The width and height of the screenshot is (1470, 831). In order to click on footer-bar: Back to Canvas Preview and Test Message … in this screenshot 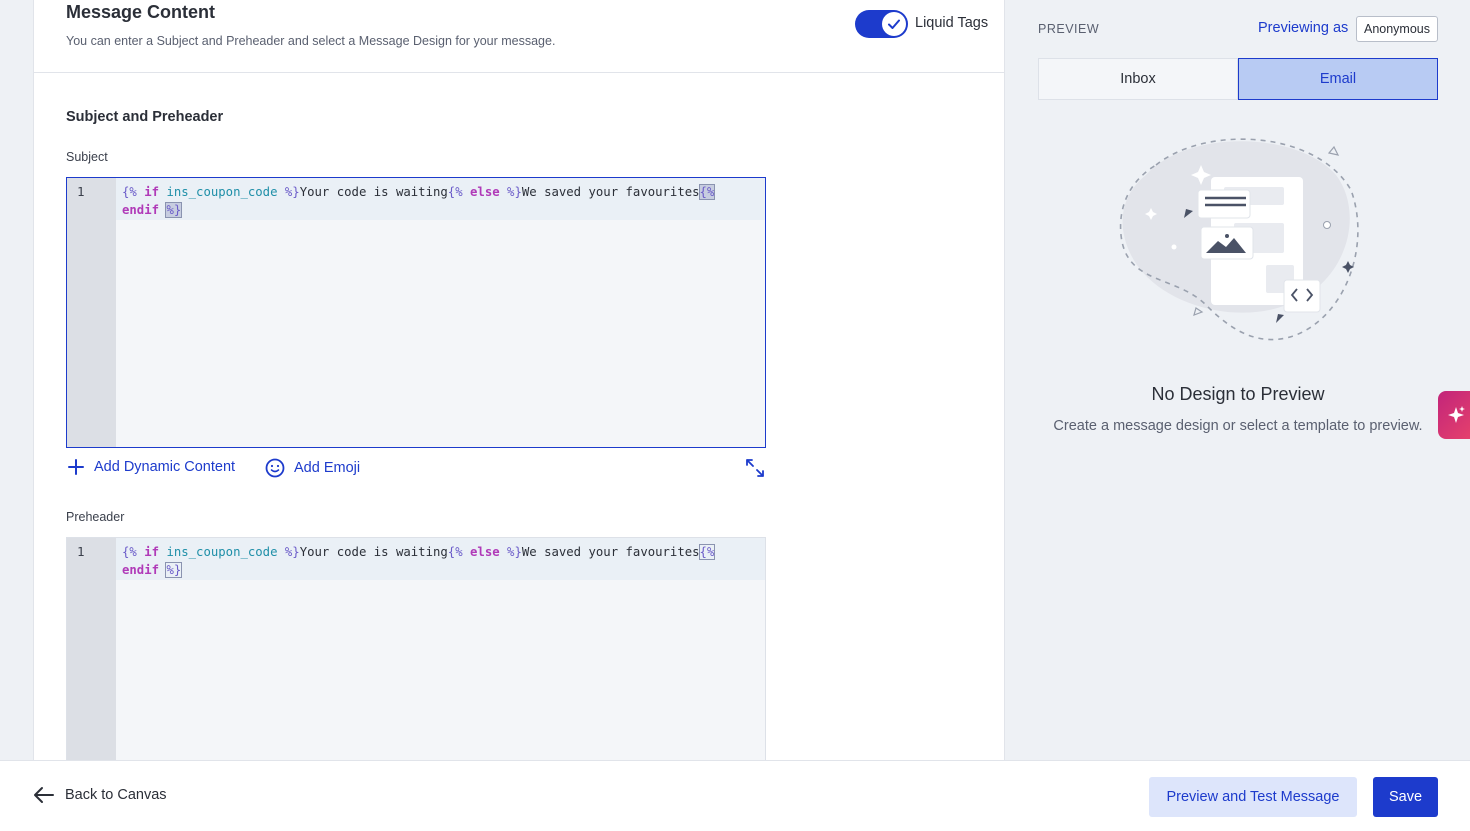, I will do `click(735, 795)`.